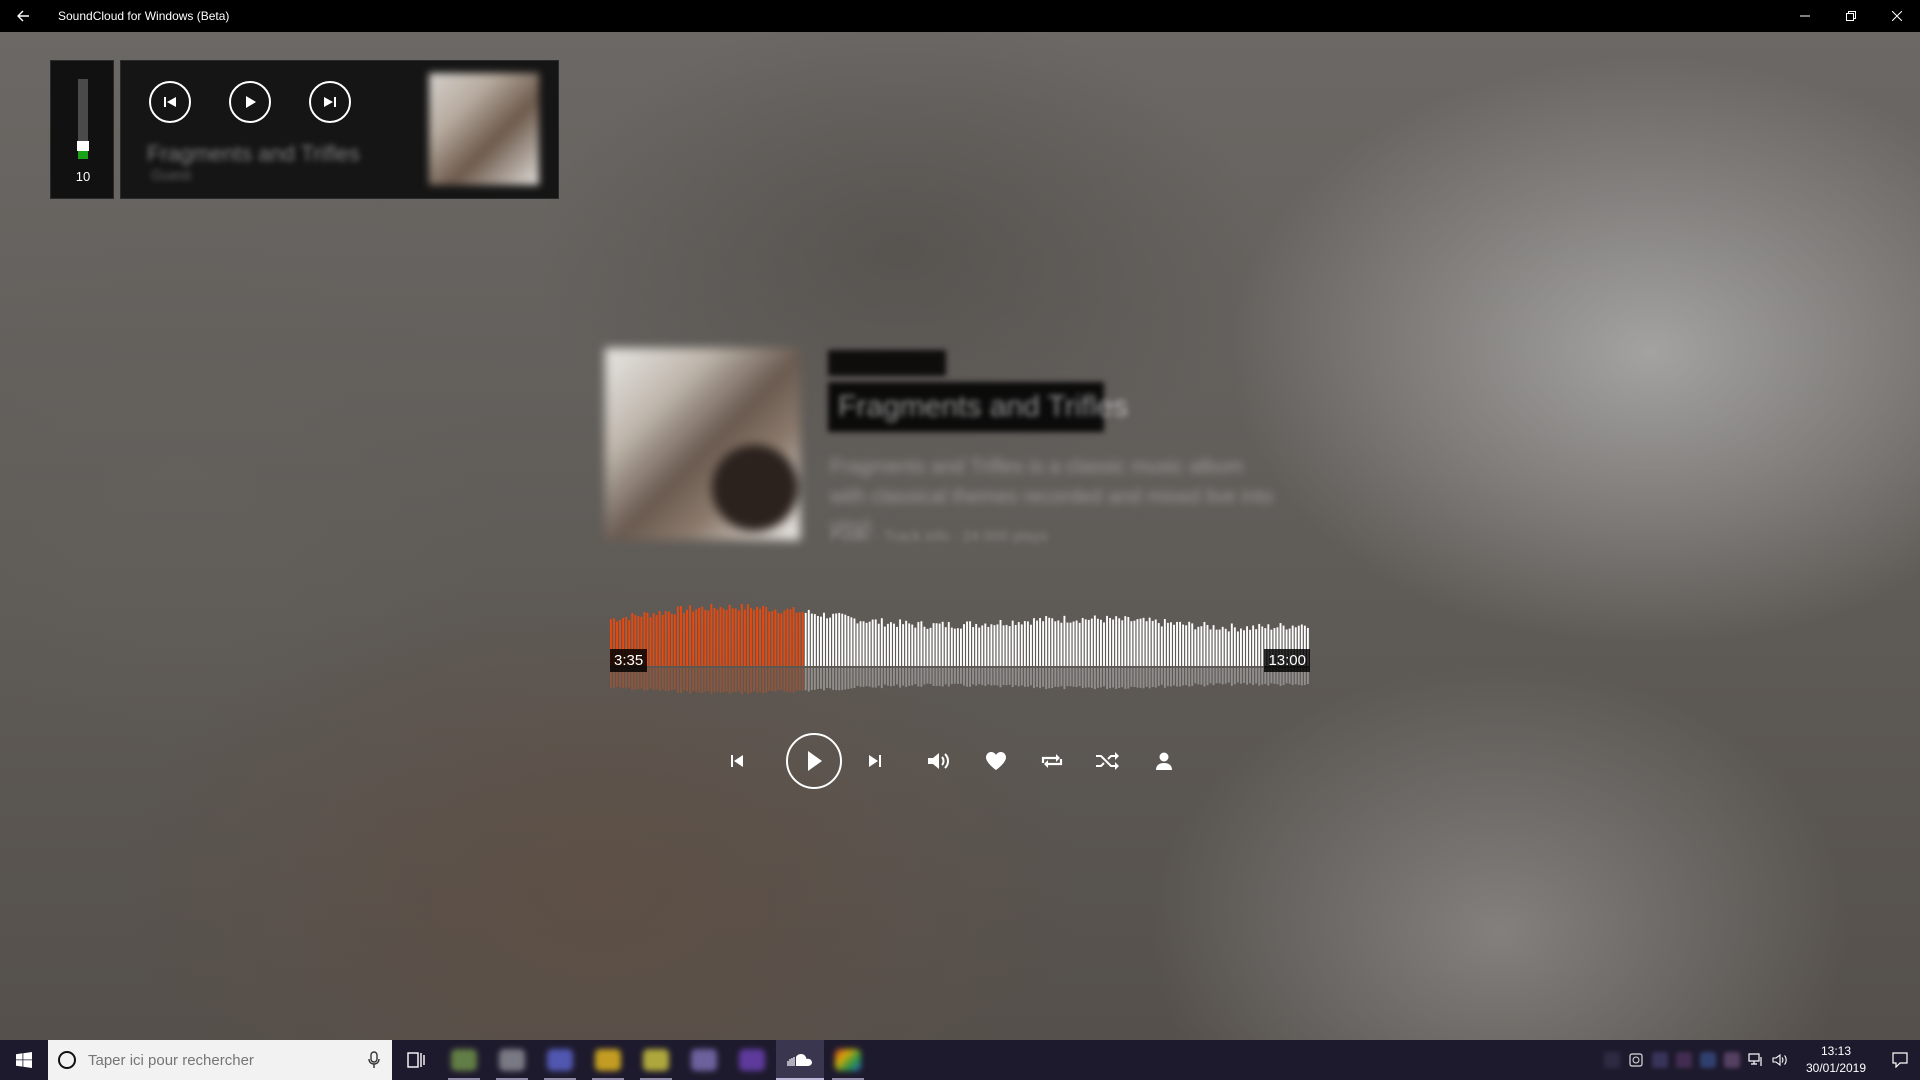 The height and width of the screenshot is (1080, 1920). What do you see at coordinates (800, 1060) in the screenshot?
I see `taskbar-app-soundcloud` at bounding box center [800, 1060].